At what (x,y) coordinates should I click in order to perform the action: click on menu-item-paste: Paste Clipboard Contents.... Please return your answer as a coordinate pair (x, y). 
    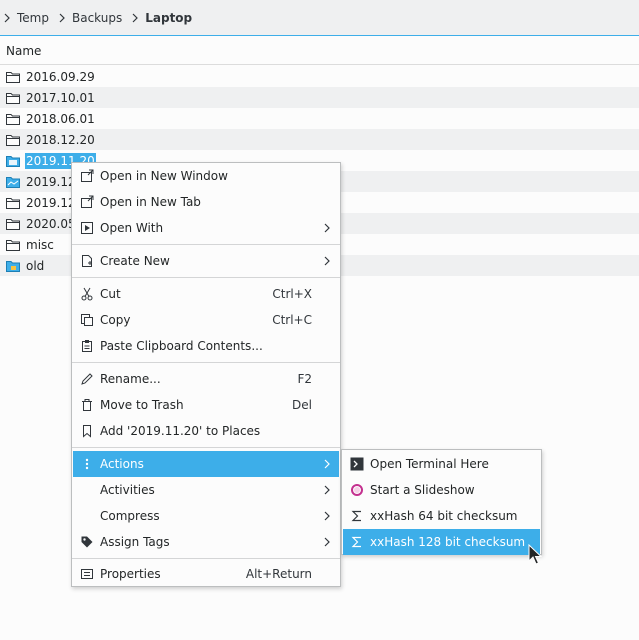
    Looking at the image, I should click on (206, 346).